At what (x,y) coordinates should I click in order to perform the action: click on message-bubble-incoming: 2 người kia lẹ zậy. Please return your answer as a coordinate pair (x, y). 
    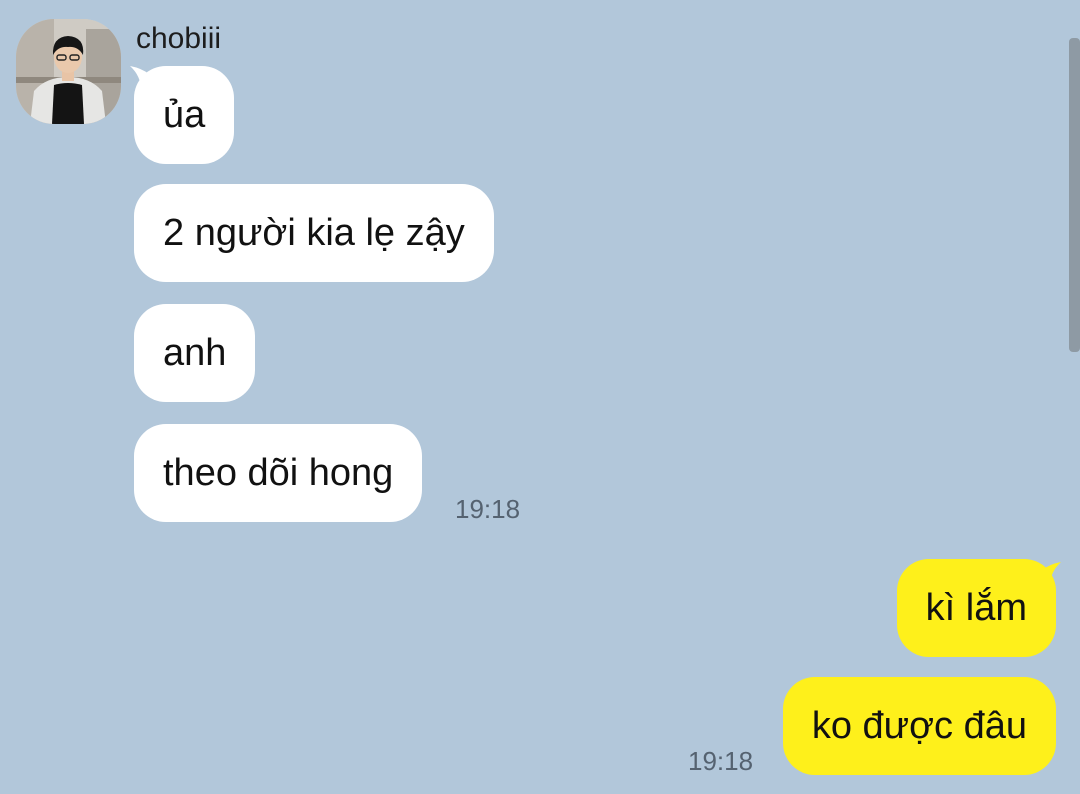
    Looking at the image, I should click on (314, 233).